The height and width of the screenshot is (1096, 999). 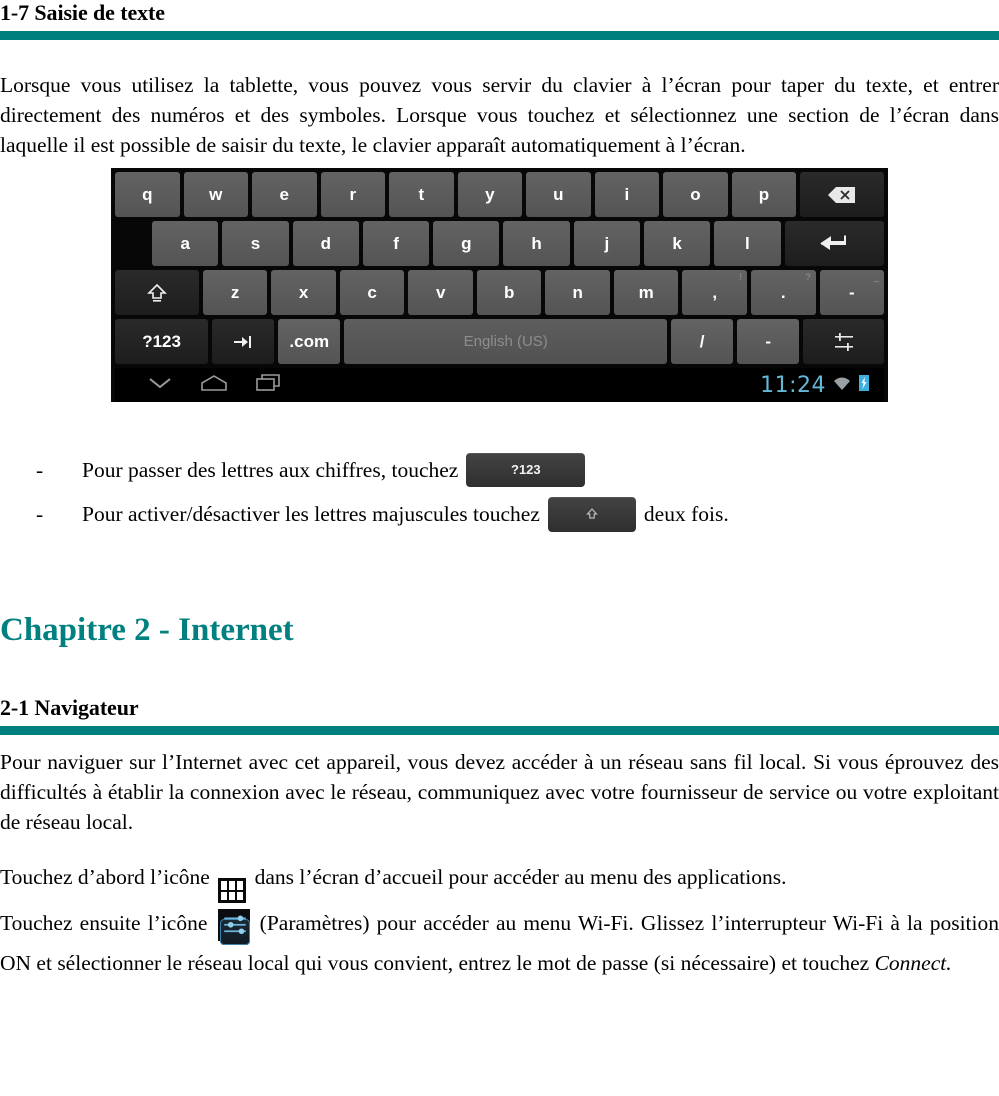 I want to click on shift-arrow-icon, so click(x=157, y=292).